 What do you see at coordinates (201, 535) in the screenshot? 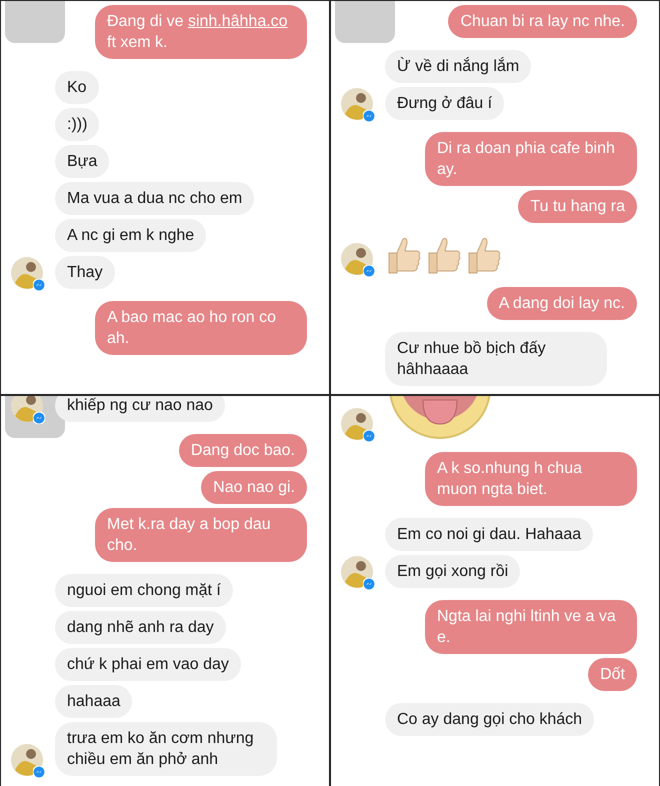
I see `message-bubble: Met k.ra day a bop dau cho.` at bounding box center [201, 535].